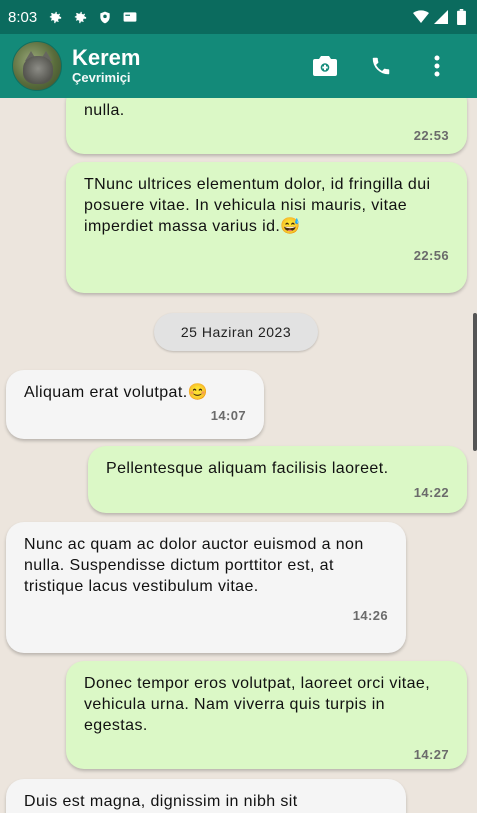  Describe the element at coordinates (238, 66) in the screenshot. I see `chat-header: Kerem Çevrimiçi` at that location.